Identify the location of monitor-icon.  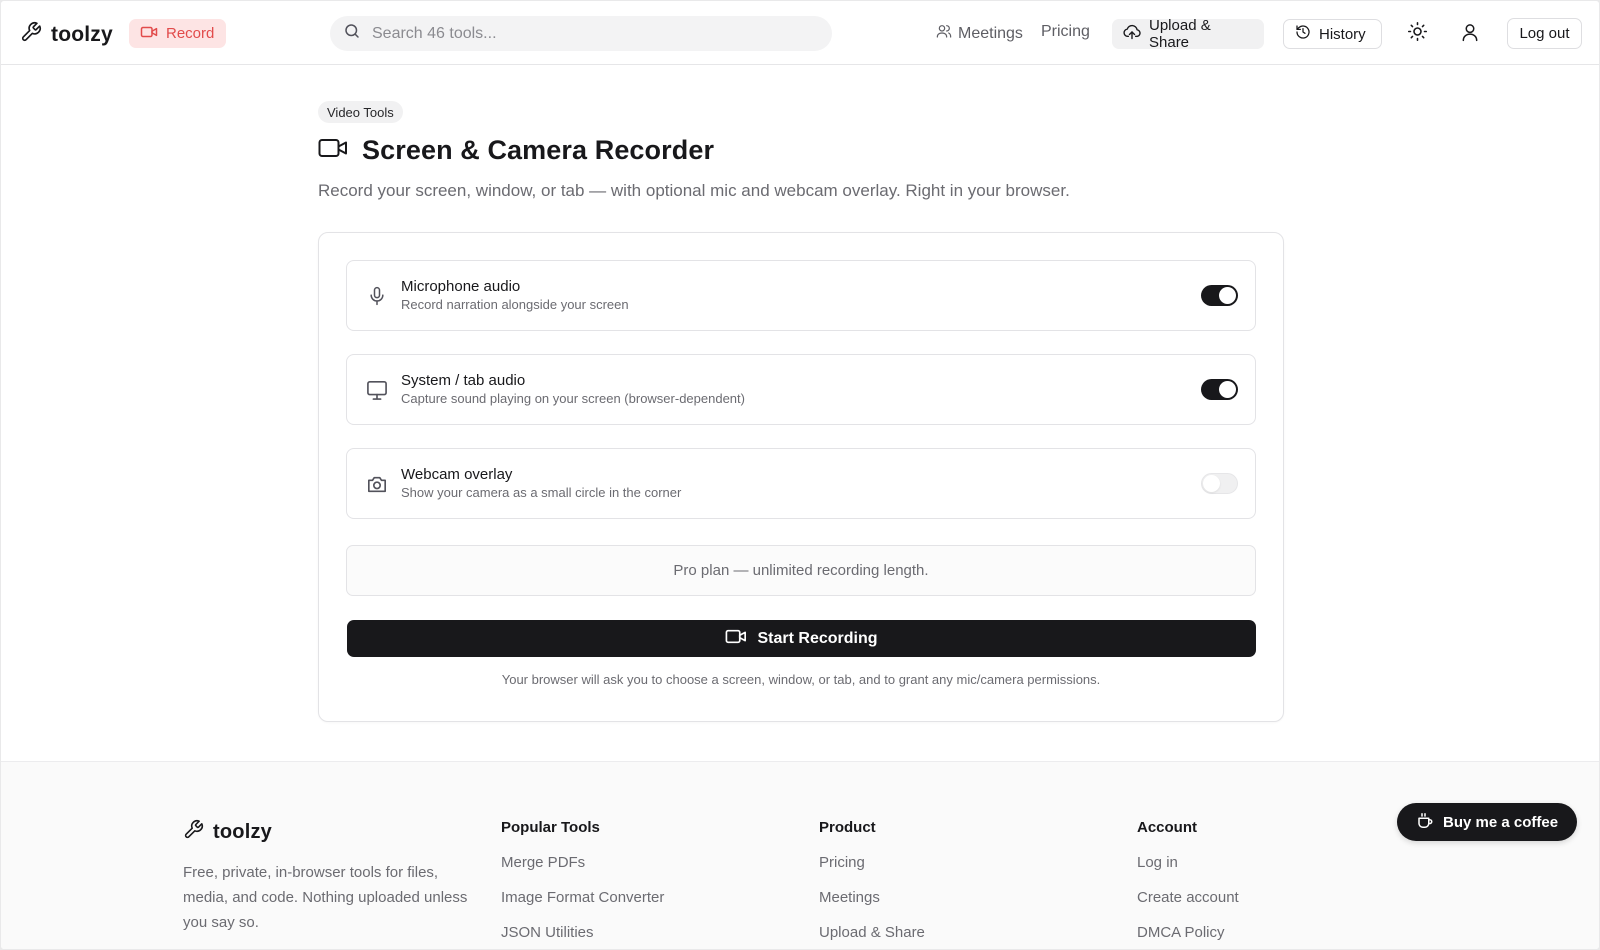
(377, 390).